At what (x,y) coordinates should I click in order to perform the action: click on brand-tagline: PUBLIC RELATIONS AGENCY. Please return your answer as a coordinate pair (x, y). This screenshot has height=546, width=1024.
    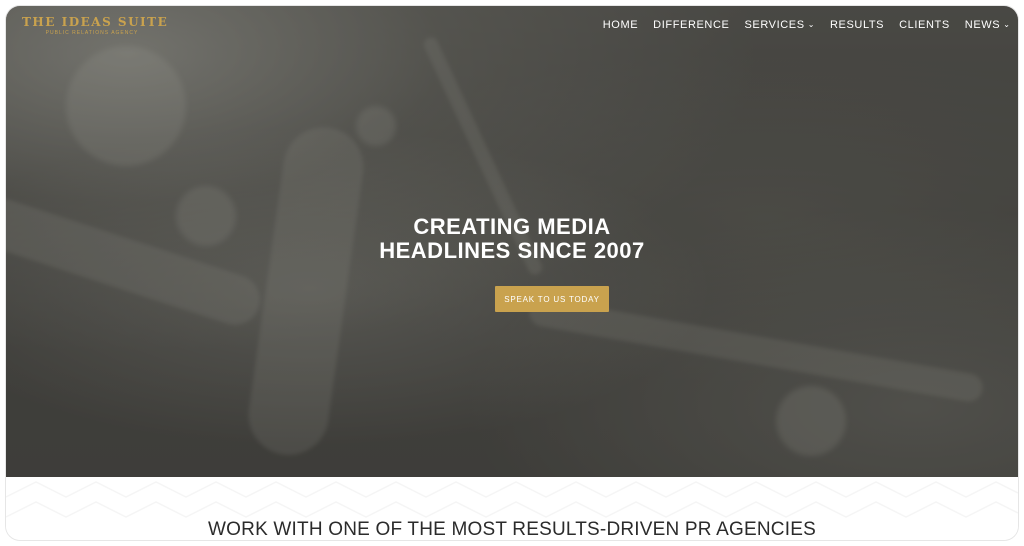
    Looking at the image, I should click on (92, 33).